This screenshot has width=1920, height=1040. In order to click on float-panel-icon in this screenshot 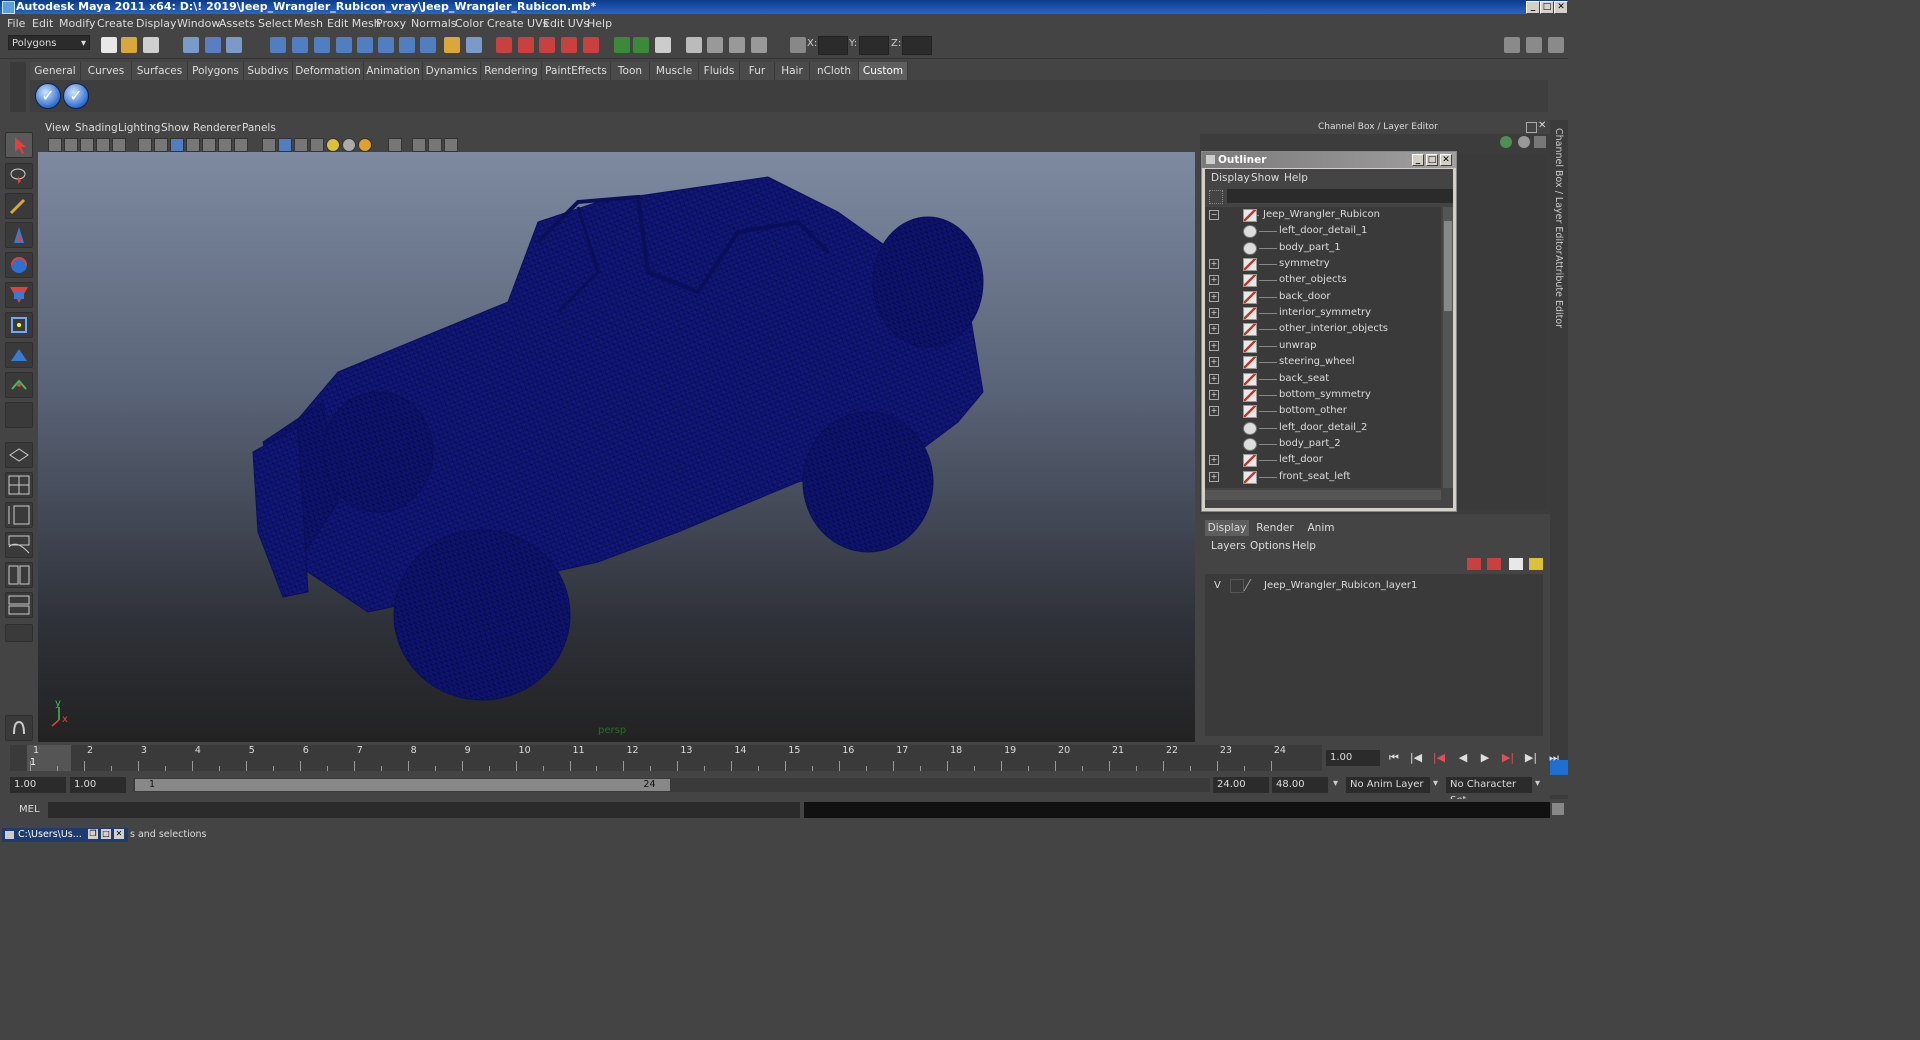, I will do `click(1531, 127)`.